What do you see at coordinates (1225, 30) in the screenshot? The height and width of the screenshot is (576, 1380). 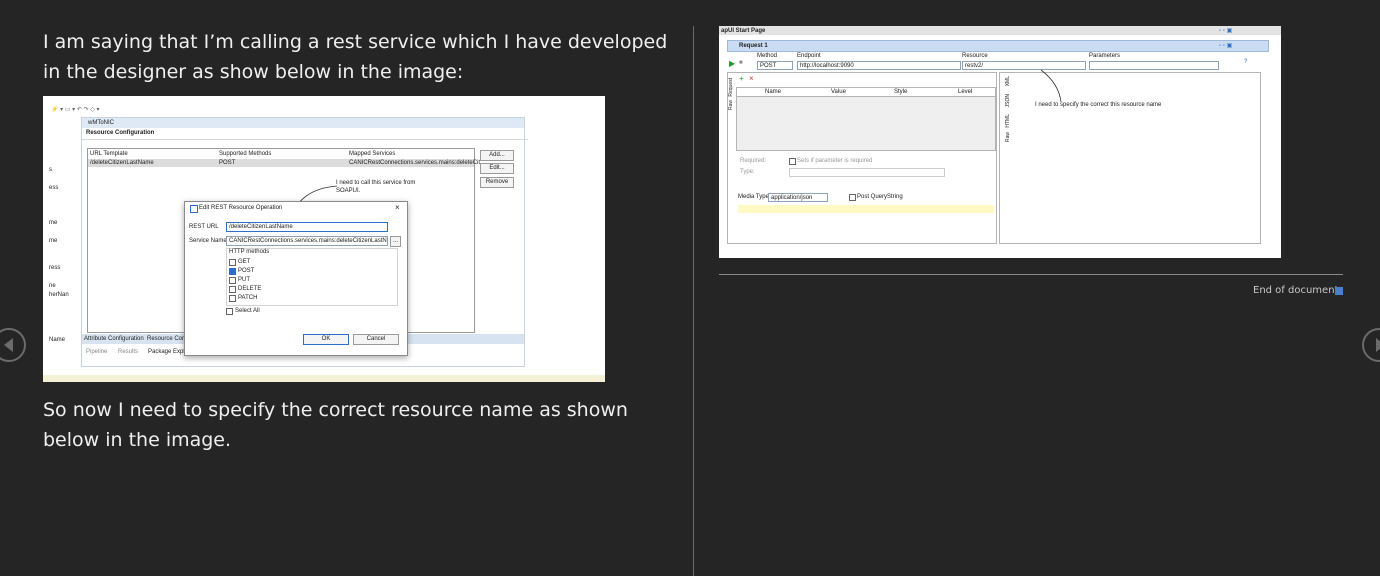 I see `window-controls-icon: ▫ ▫ ▣` at bounding box center [1225, 30].